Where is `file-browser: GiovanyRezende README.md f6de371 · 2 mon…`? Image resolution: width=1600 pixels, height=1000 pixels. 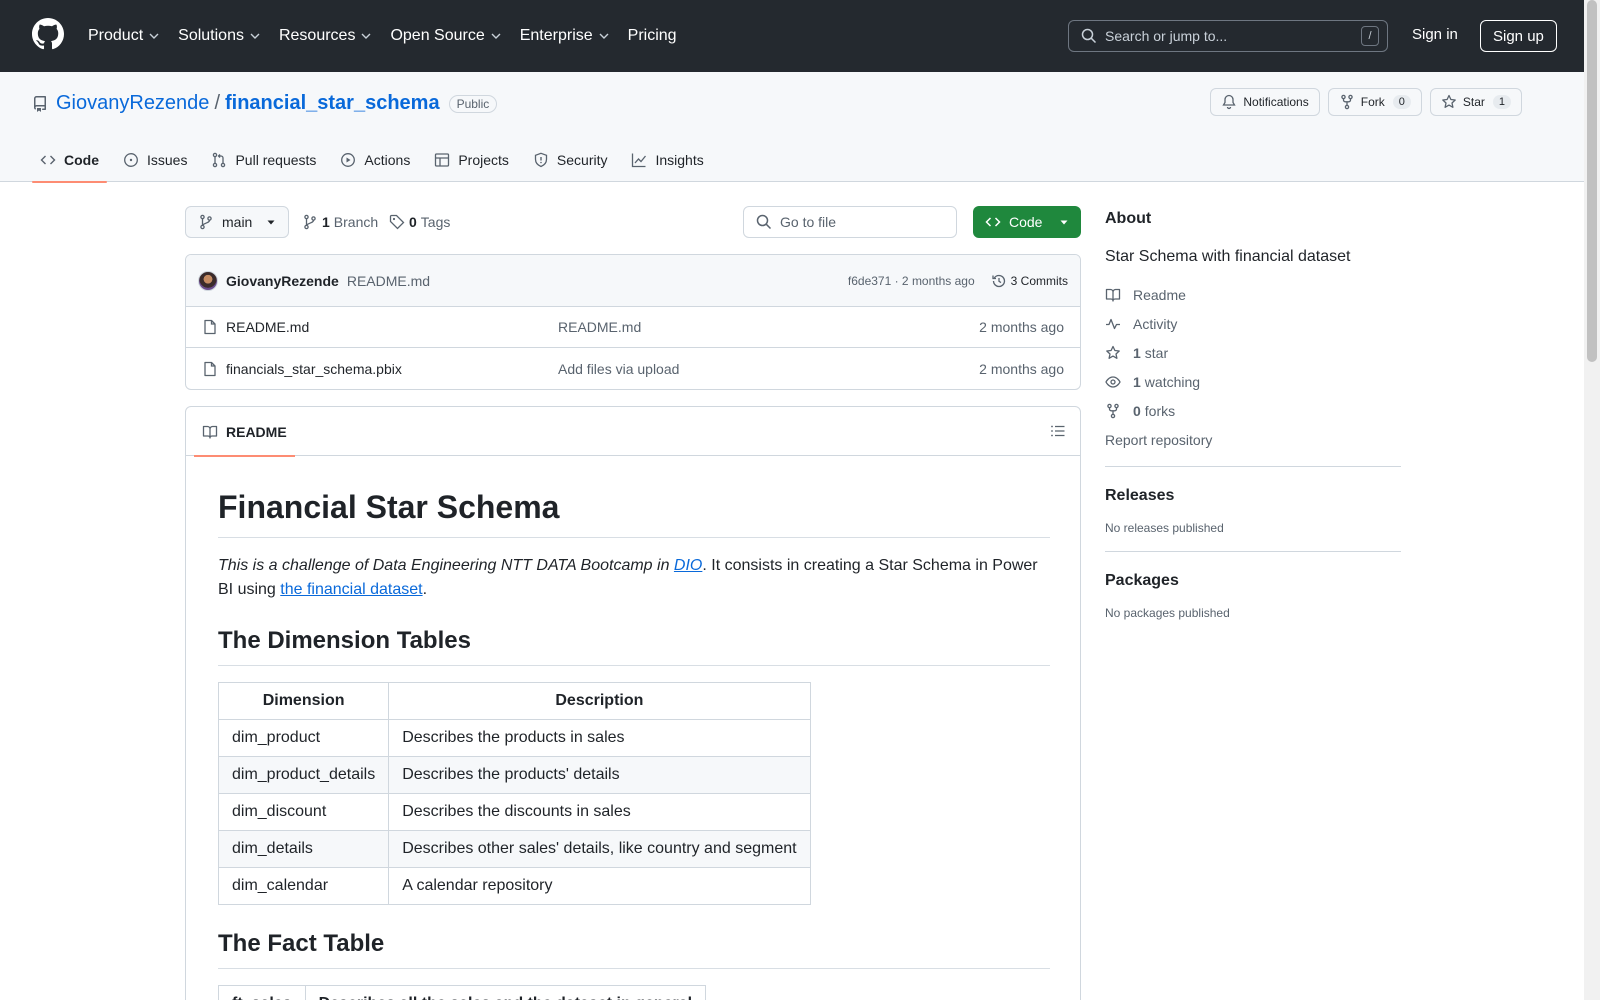 file-browser: GiovanyRezende README.md f6de371 · 2 mon… is located at coordinates (633, 322).